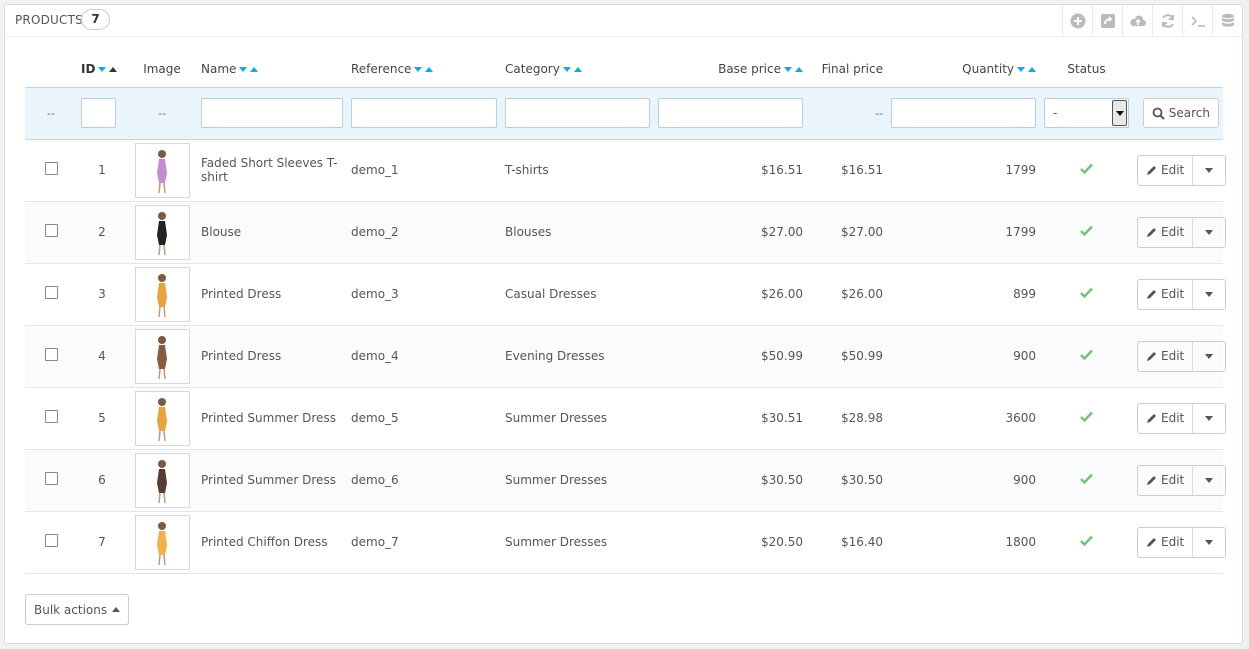  What do you see at coordinates (98, 113) in the screenshot?
I see `filter-id-input` at bounding box center [98, 113].